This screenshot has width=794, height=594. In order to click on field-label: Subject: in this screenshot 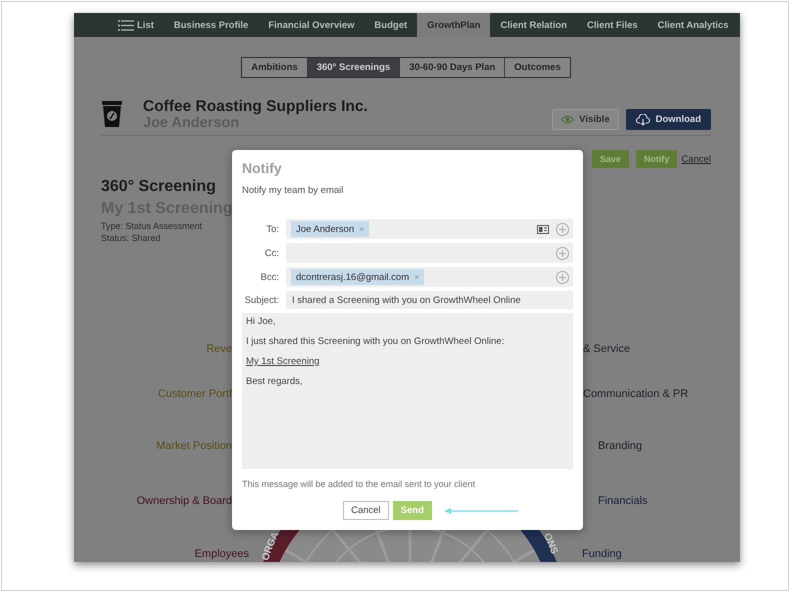, I will do `click(261, 300)`.